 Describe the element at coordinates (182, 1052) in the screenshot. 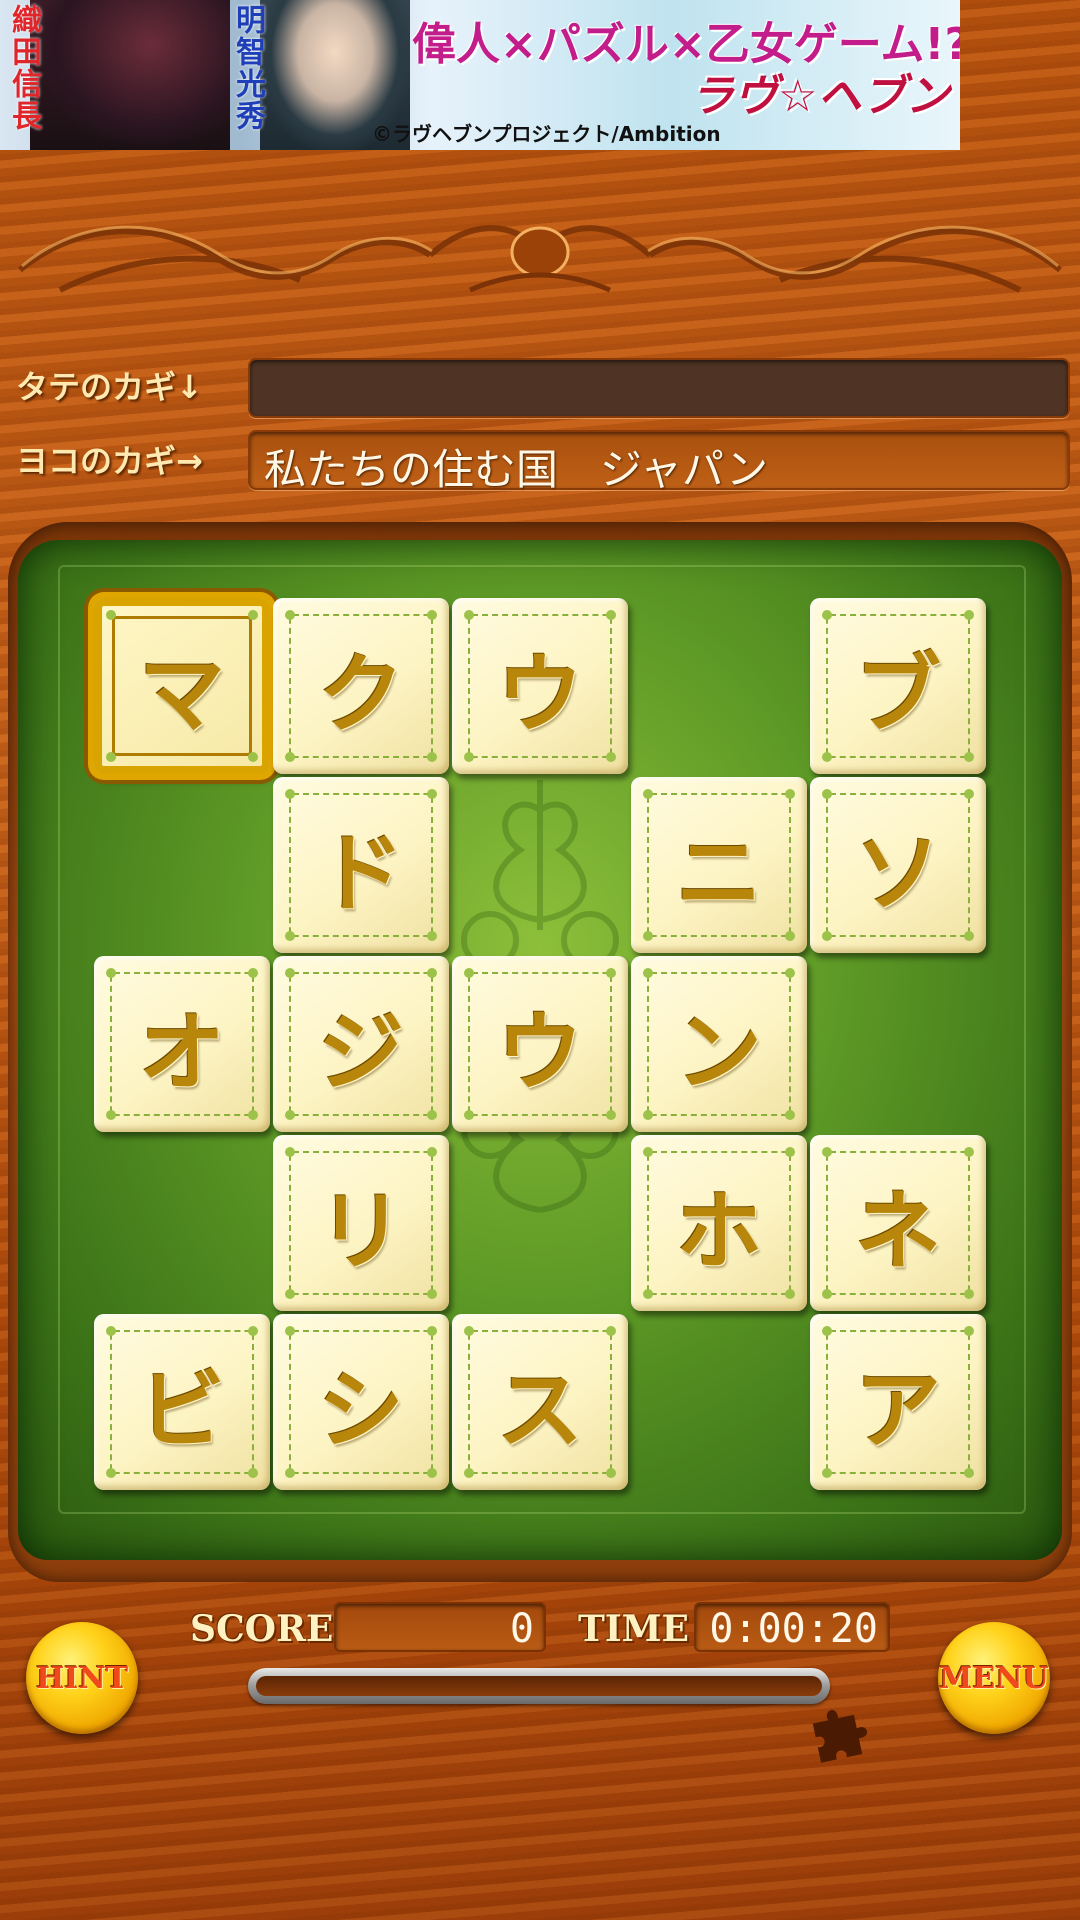

I see `tile-letter: オ` at that location.